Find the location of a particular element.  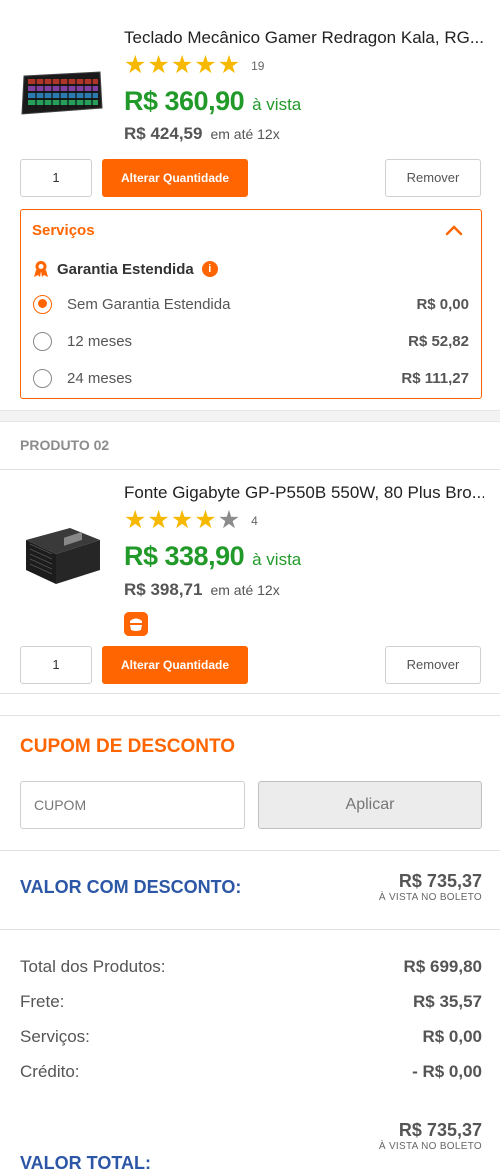

summary-row-shipping: Frete: R$ 35,57 is located at coordinates (251, 1002).